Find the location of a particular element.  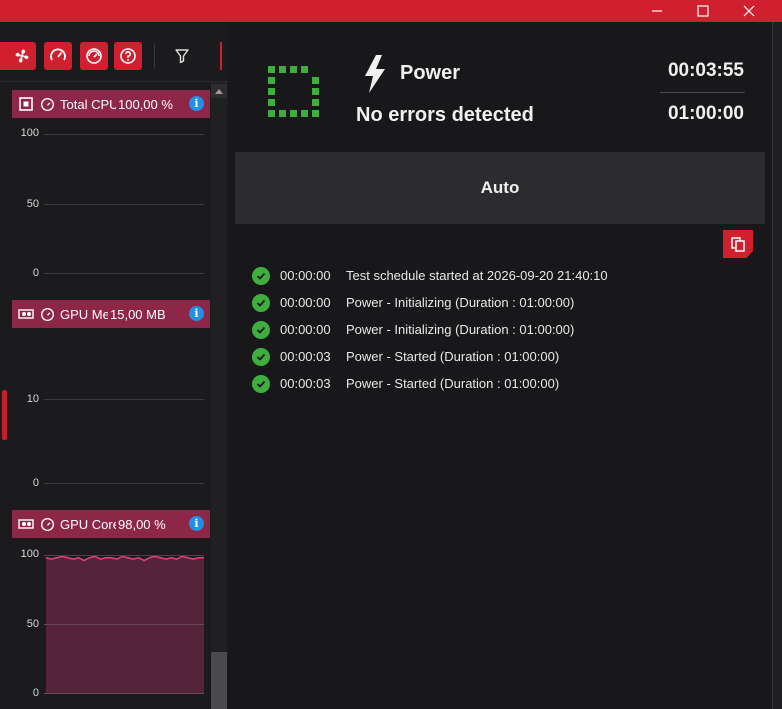

monitor-chart-gpu-memory: 10 0 is located at coordinates (111, 413).